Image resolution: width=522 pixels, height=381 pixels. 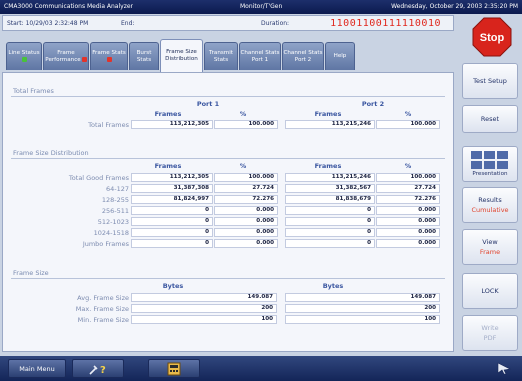 I want to click on stop-sign-icon: Stop, so click(x=492, y=37).